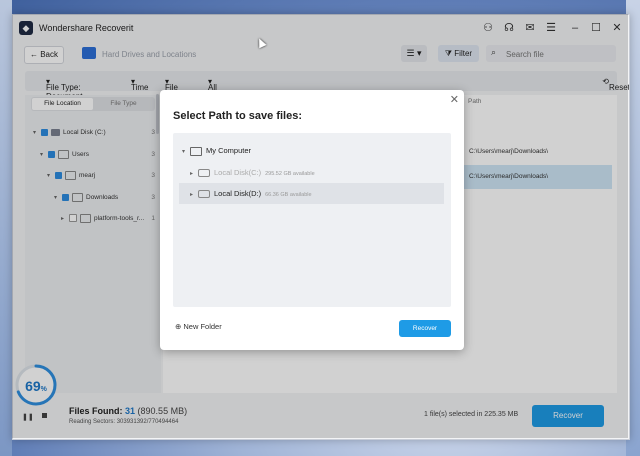 The height and width of the screenshot is (456, 640). Describe the element at coordinates (454, 99) in the screenshot. I see `close-icon: ✕` at that location.